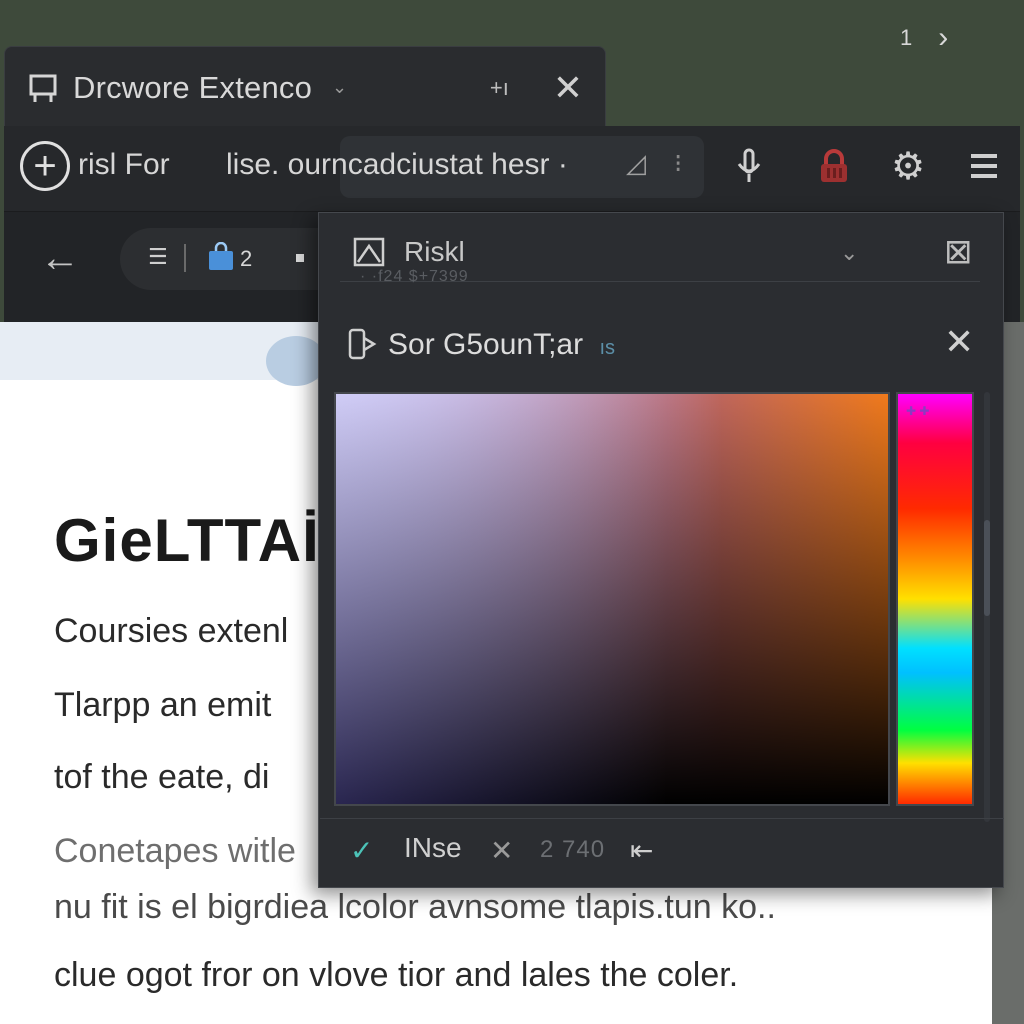  Describe the element at coordinates (369, 253) in the screenshot. I see `image-icon` at that location.